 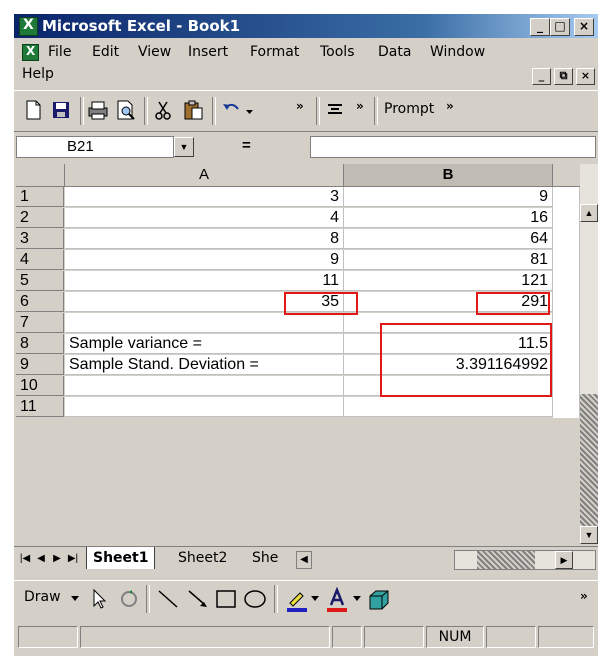 What do you see at coordinates (75, 598) in the screenshot?
I see `draw-dropdown-icon` at bounding box center [75, 598].